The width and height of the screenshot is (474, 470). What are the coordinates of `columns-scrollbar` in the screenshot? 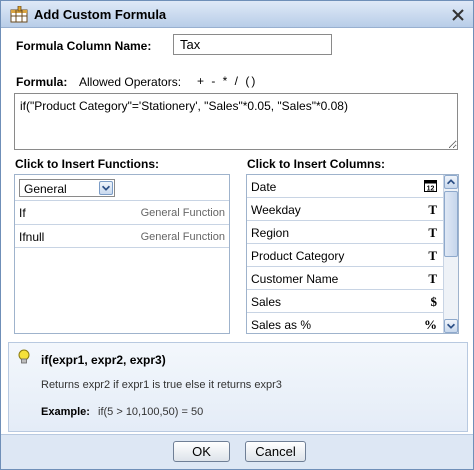 It's located at (450, 254).